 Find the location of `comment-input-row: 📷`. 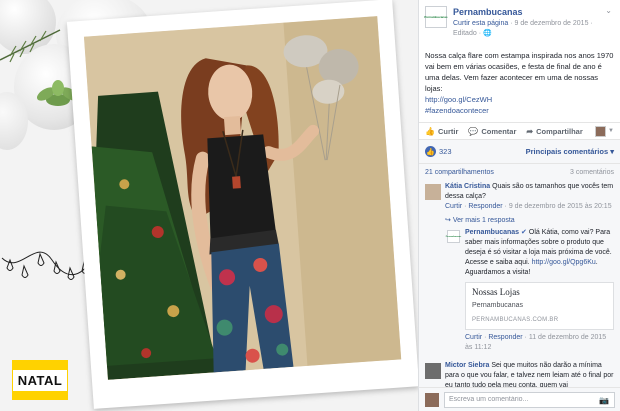

comment-input-row: 📷 is located at coordinates (519, 399).